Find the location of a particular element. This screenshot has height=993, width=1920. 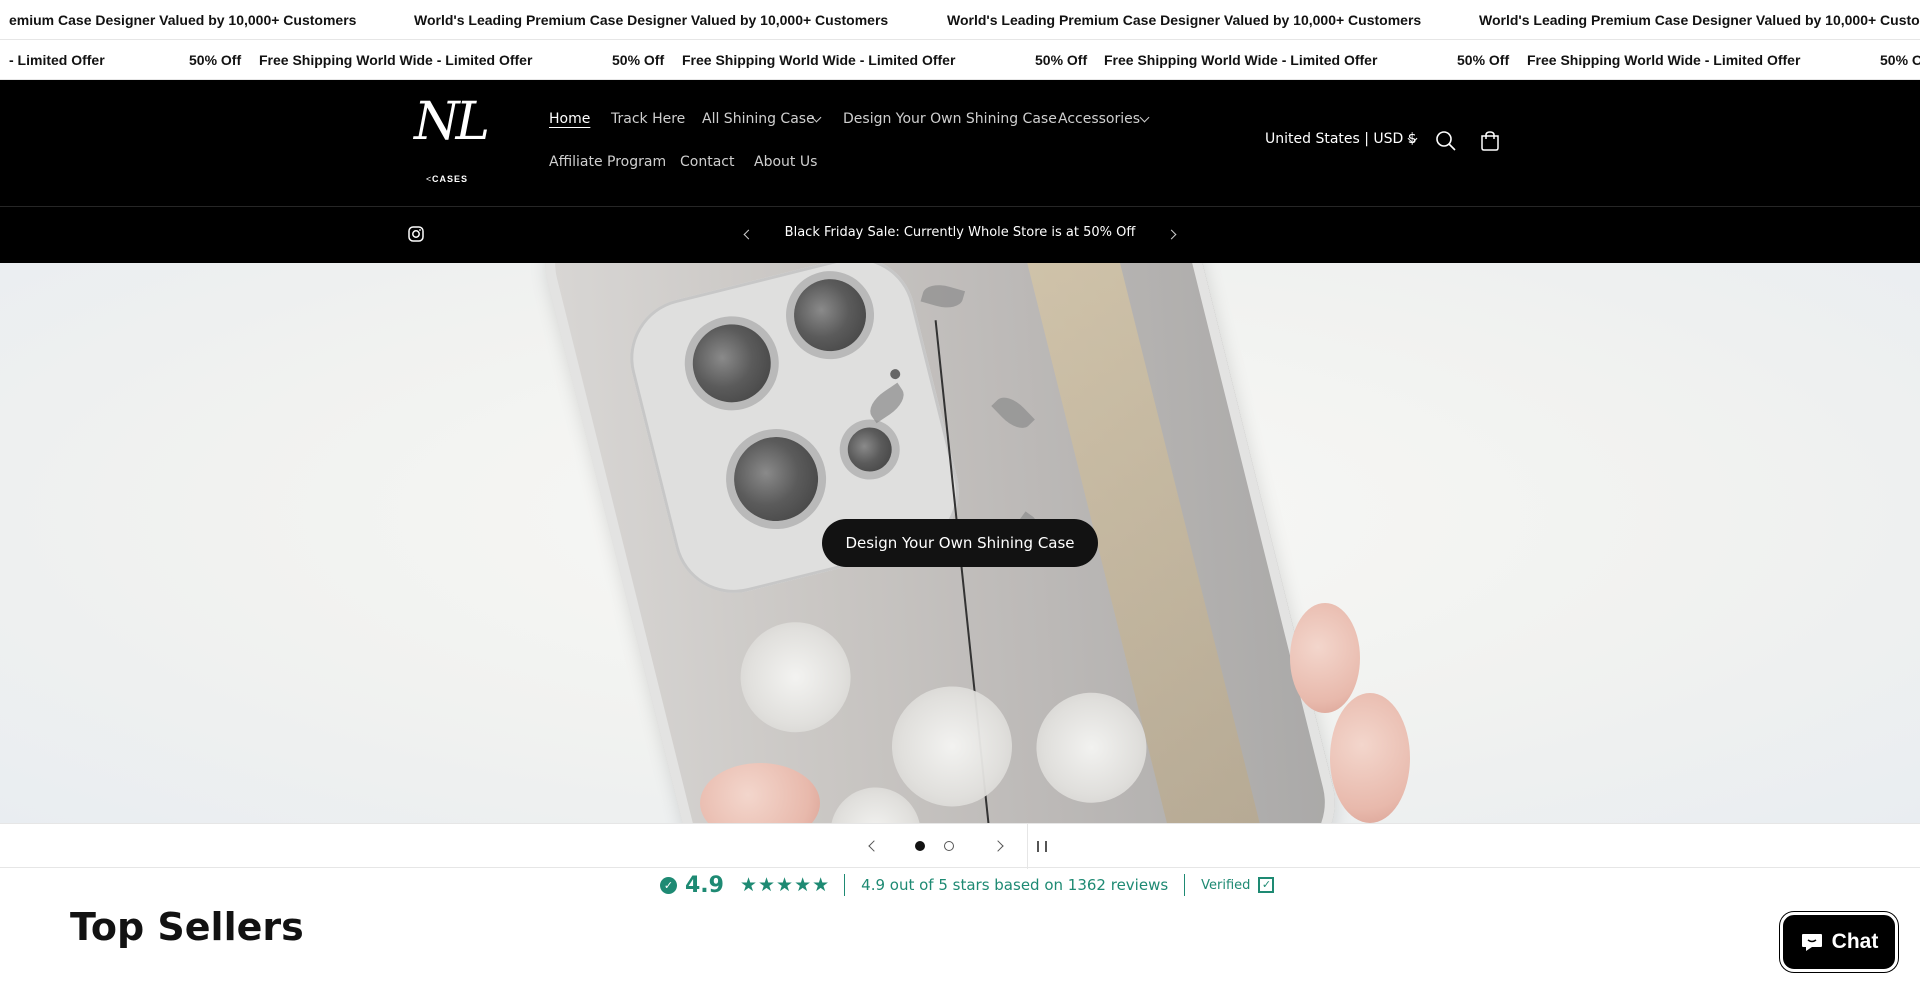

logo: NL < CASES is located at coordinates (460, 138).